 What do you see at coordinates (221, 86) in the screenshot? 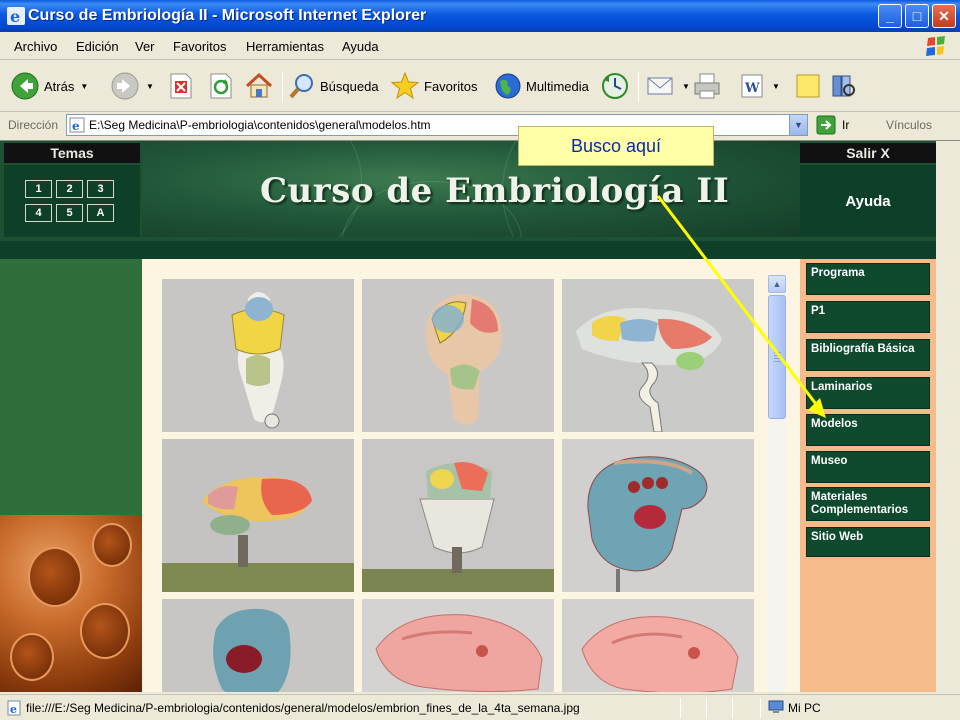
I see `refresh-button` at bounding box center [221, 86].